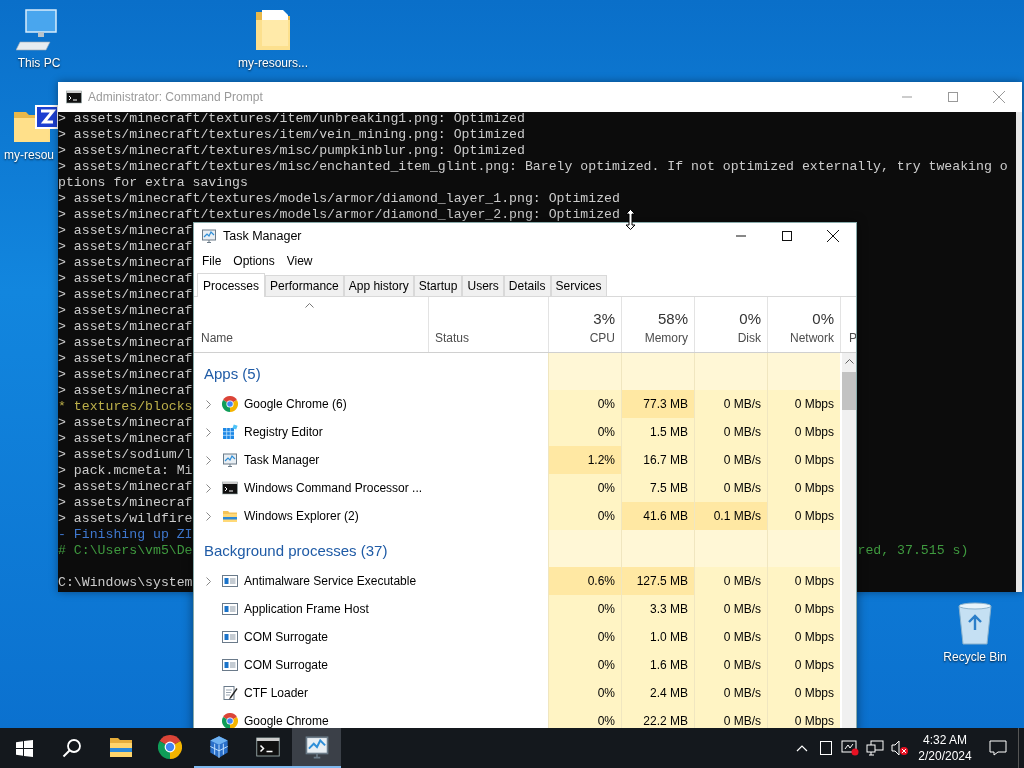 Image resolution: width=1024 pixels, height=768 pixels. What do you see at coordinates (282, 460) in the screenshot?
I see `process-name: Task Manager` at bounding box center [282, 460].